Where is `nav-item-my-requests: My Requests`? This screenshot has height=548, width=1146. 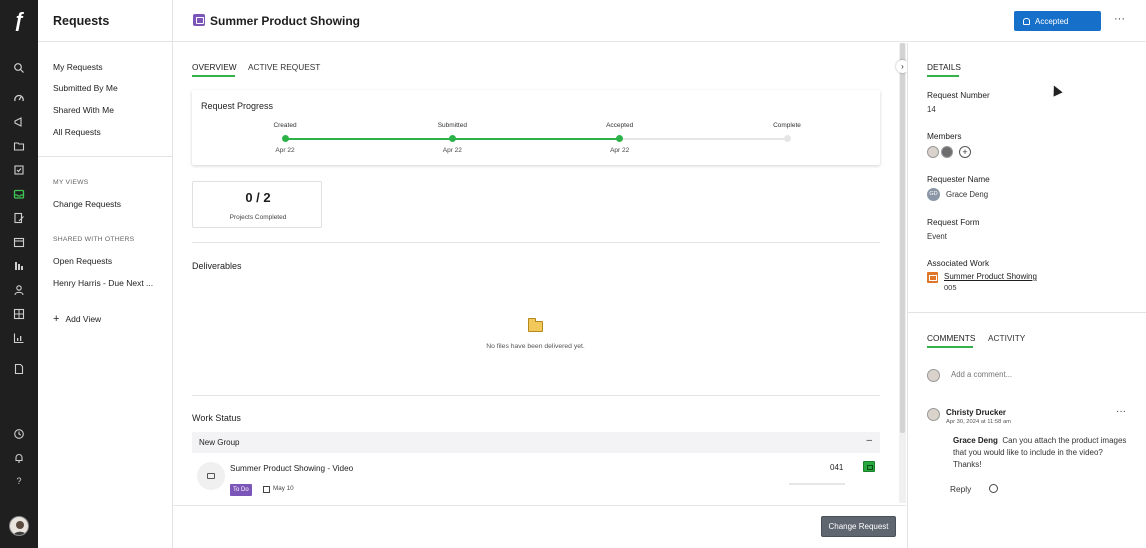
nav-item-my-requests: My Requests is located at coordinates (78, 67).